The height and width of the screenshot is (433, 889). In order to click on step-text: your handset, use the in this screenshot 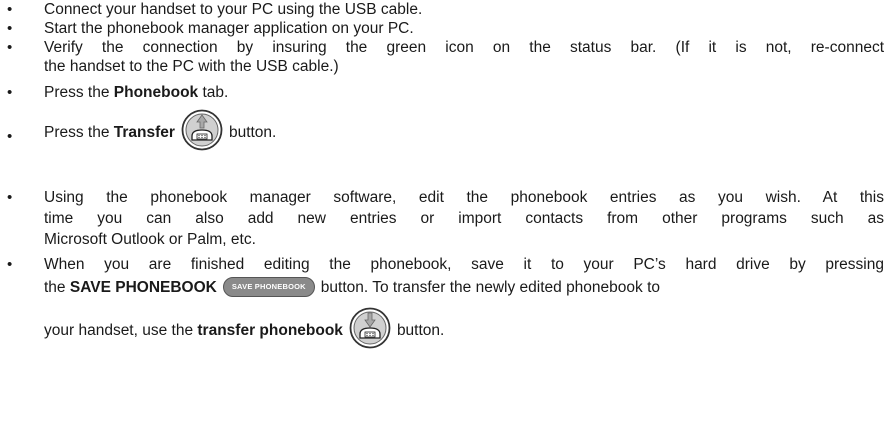, I will do `click(121, 330)`.